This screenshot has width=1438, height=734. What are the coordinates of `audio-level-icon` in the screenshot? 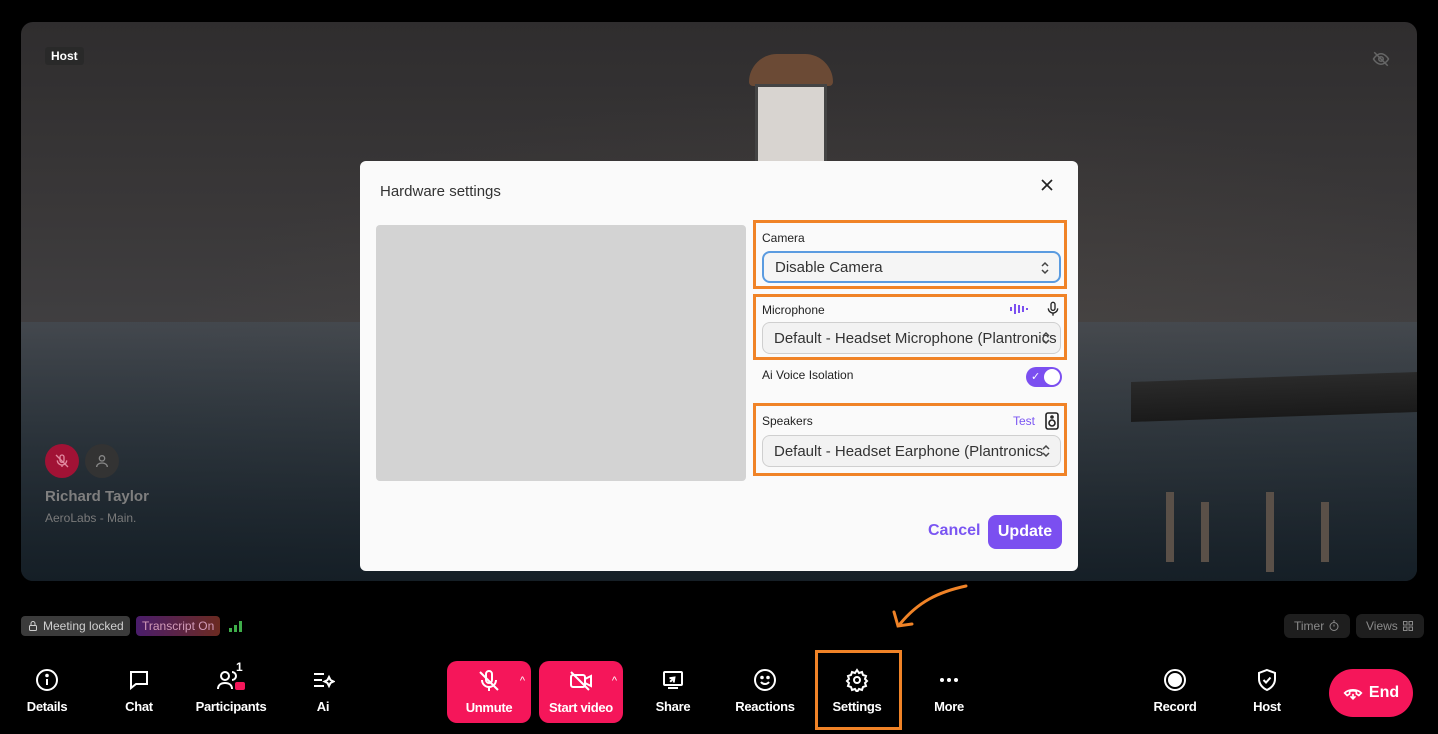 It's located at (1019, 309).